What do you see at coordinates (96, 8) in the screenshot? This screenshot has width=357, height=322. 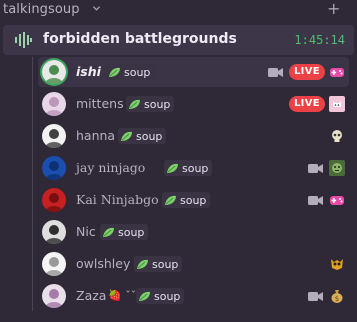 I see `chevron-down-icon` at bounding box center [96, 8].